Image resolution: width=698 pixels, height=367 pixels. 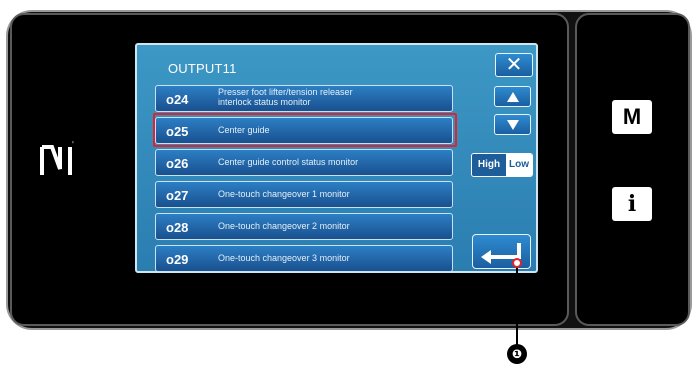 What do you see at coordinates (284, 258) in the screenshot?
I see `item-description: One-touch changeover 3 monitor` at bounding box center [284, 258].